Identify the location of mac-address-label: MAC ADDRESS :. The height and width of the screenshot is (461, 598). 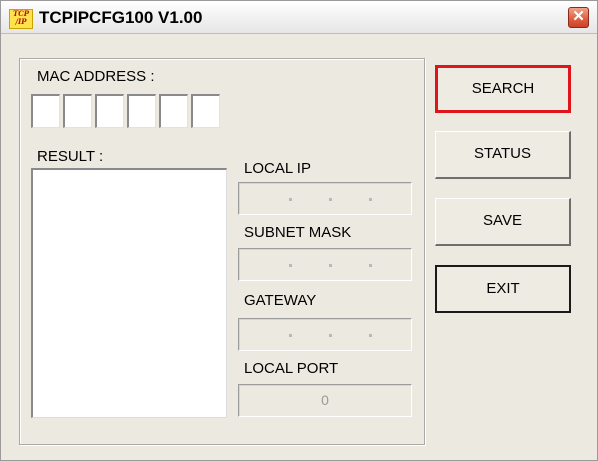
(96, 76).